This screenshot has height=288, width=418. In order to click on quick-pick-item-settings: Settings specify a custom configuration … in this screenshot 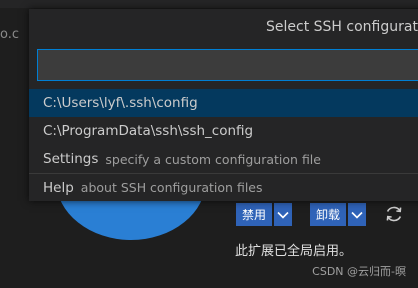, I will do `click(223, 159)`.